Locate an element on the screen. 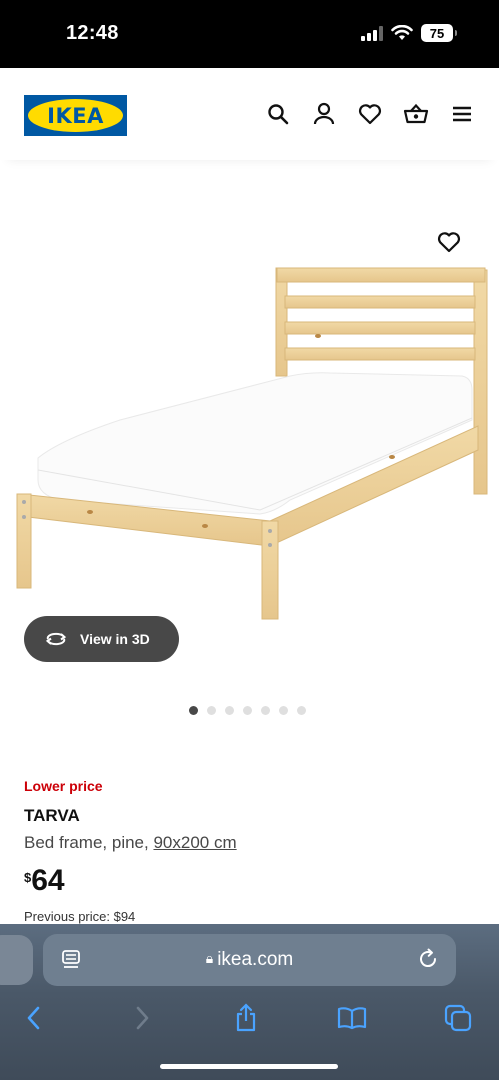 The height and width of the screenshot is (1080, 499). site-header: IKEA is located at coordinates (249, 114).